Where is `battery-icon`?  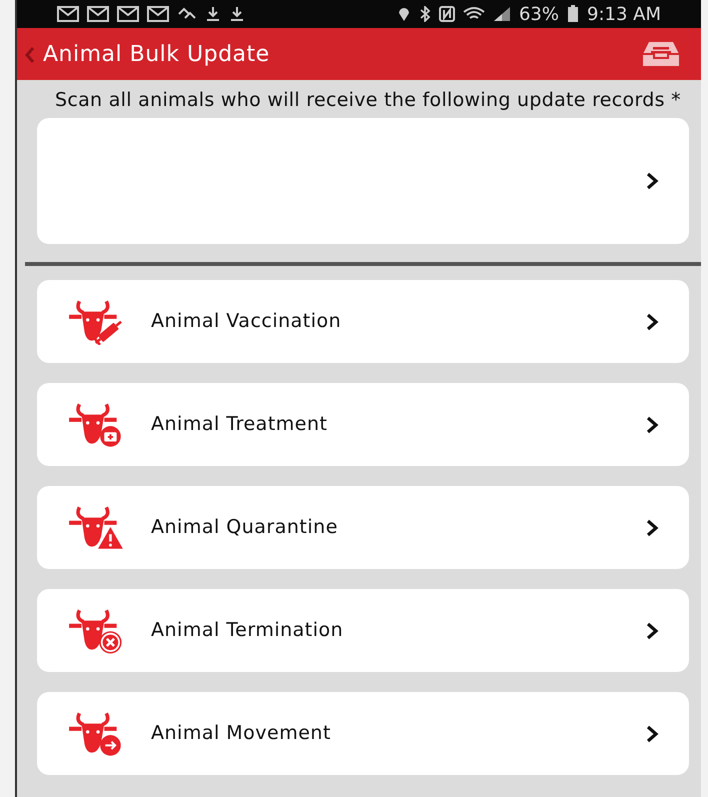
battery-icon is located at coordinates (573, 14).